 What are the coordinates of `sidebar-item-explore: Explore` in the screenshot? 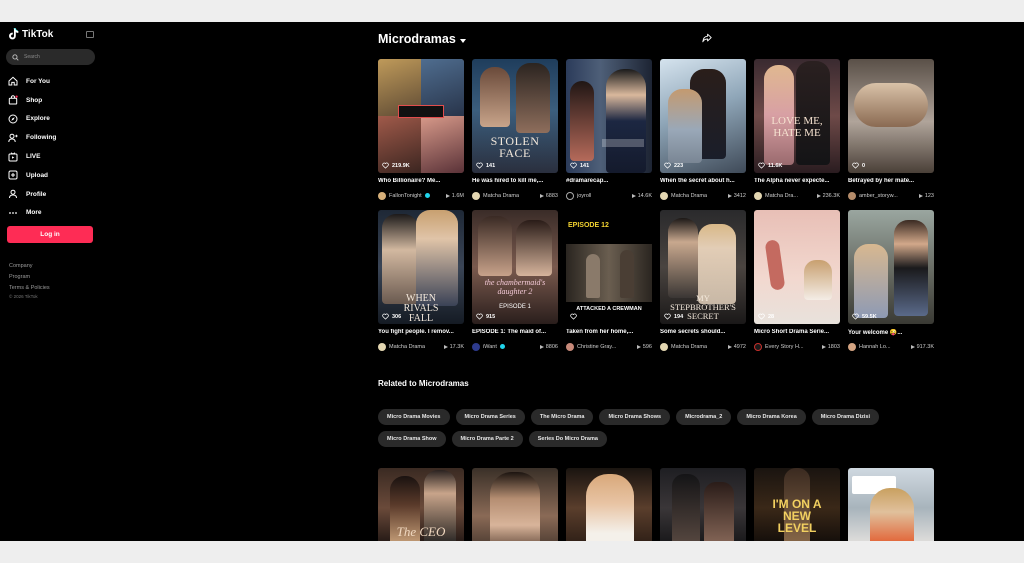 It's located at (32, 119).